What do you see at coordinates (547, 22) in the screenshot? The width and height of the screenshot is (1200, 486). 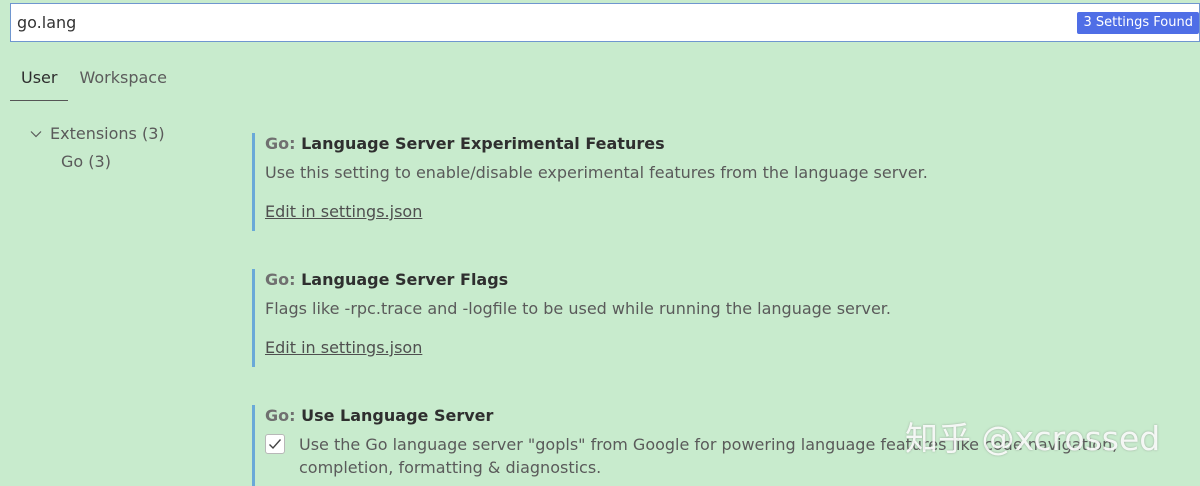 I see `settings-search-input` at bounding box center [547, 22].